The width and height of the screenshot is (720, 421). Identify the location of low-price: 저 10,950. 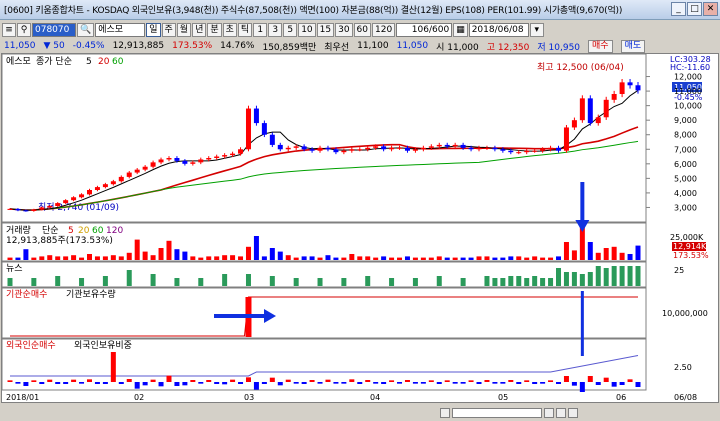
(559, 47).